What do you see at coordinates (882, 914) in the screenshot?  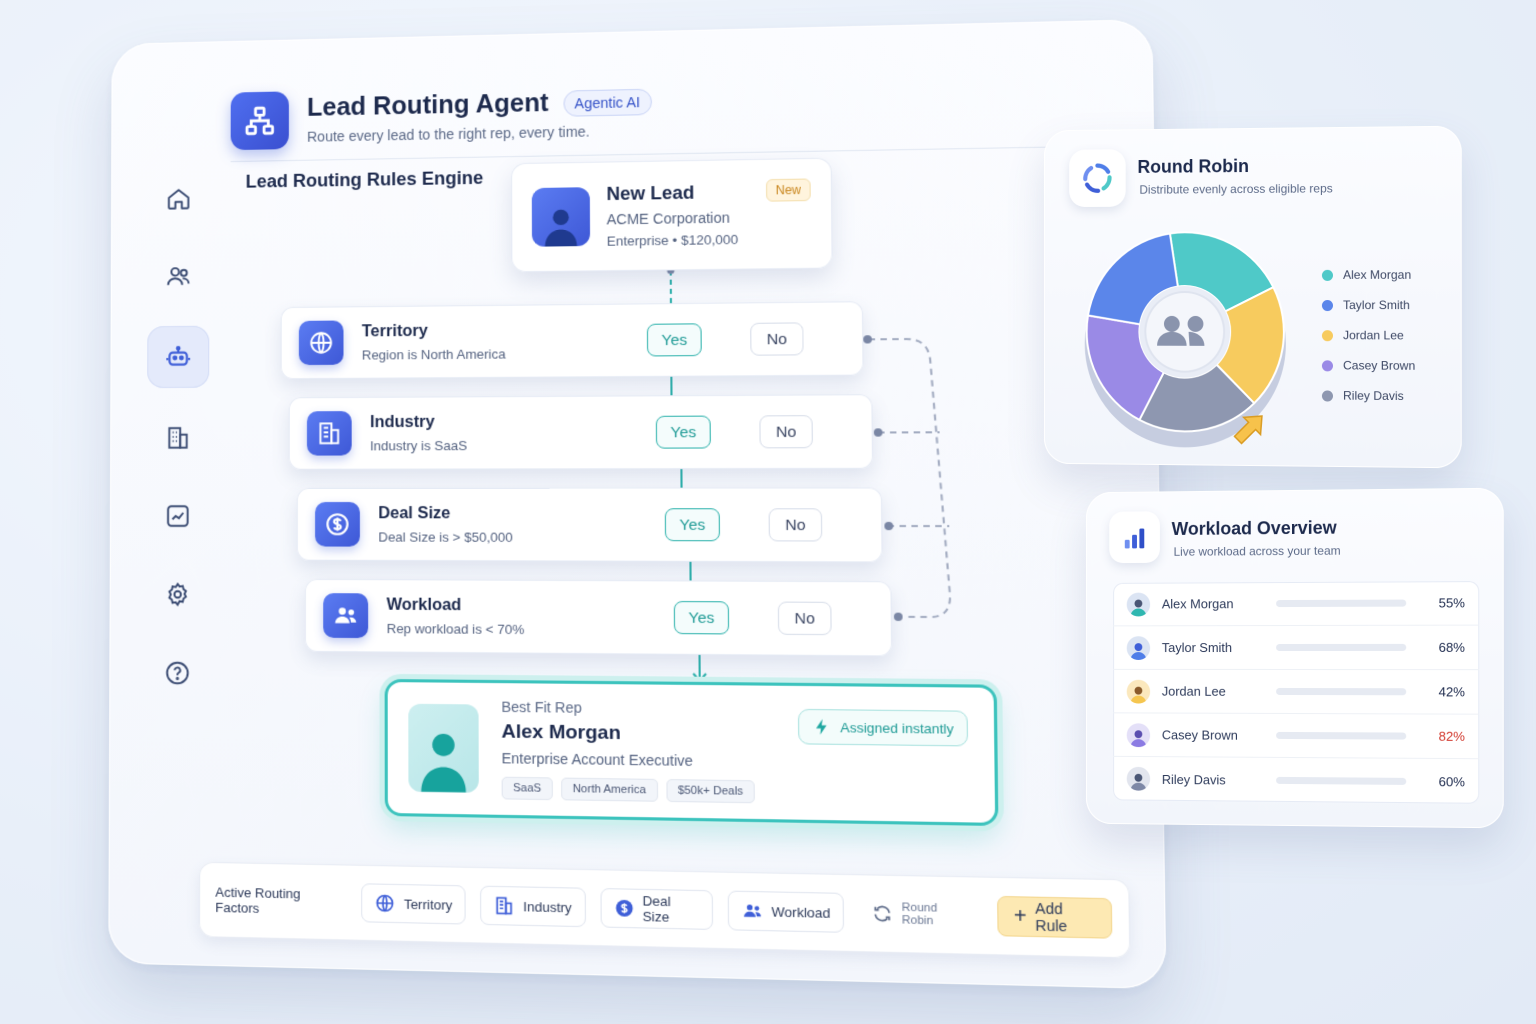 I see `refresh-icon` at bounding box center [882, 914].